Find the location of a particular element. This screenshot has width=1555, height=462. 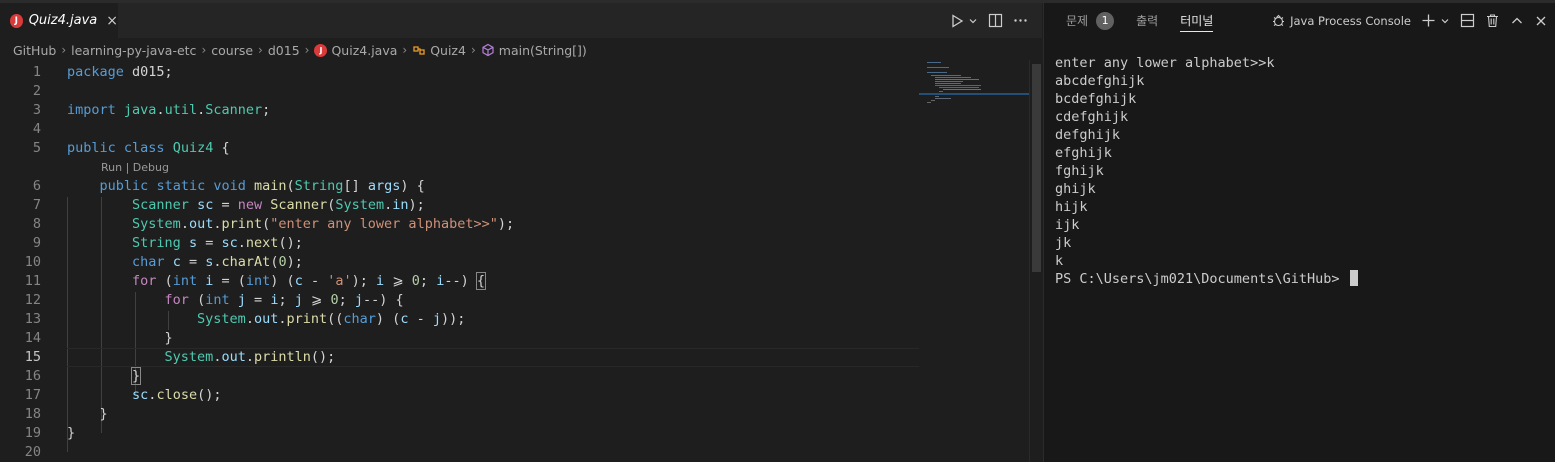

tab-problems-label: 문제 is located at coordinates (1077, 21).